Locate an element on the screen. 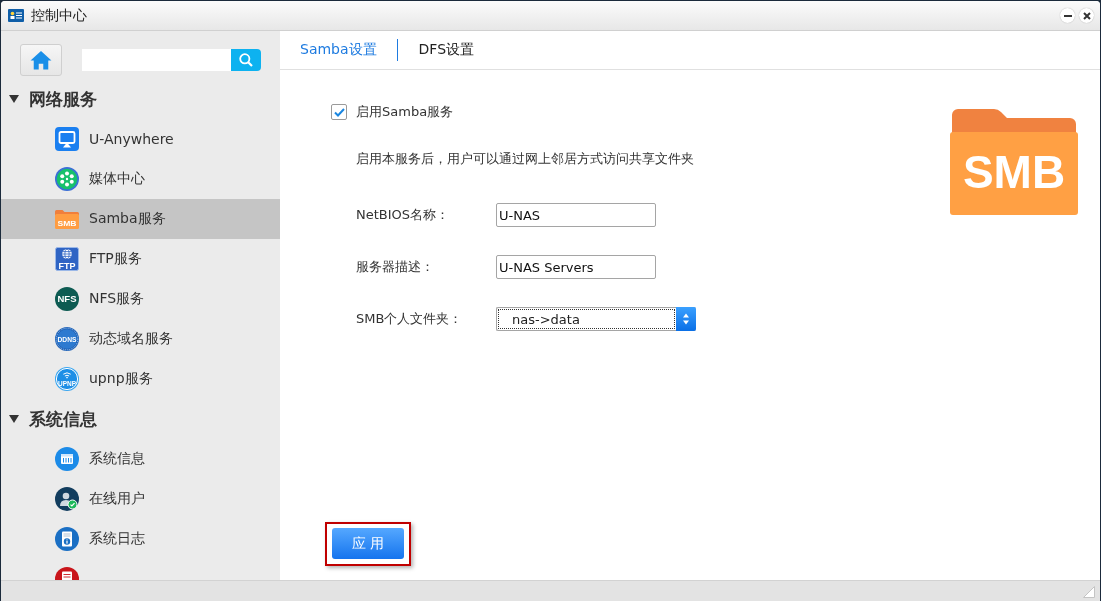  minimize-button is located at coordinates (1067, 15).